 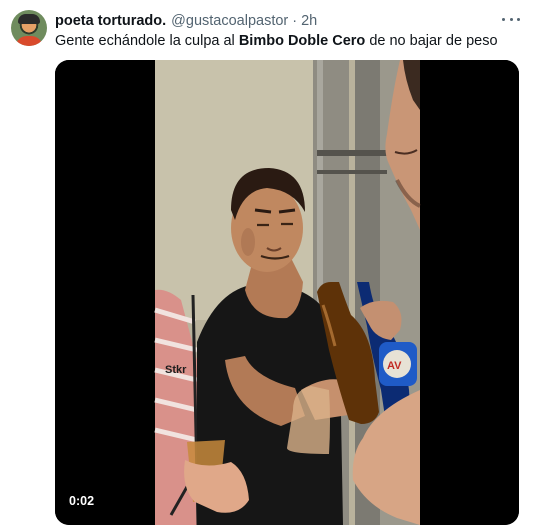 I want to click on more-horizontal-icon, so click(x=511, y=19).